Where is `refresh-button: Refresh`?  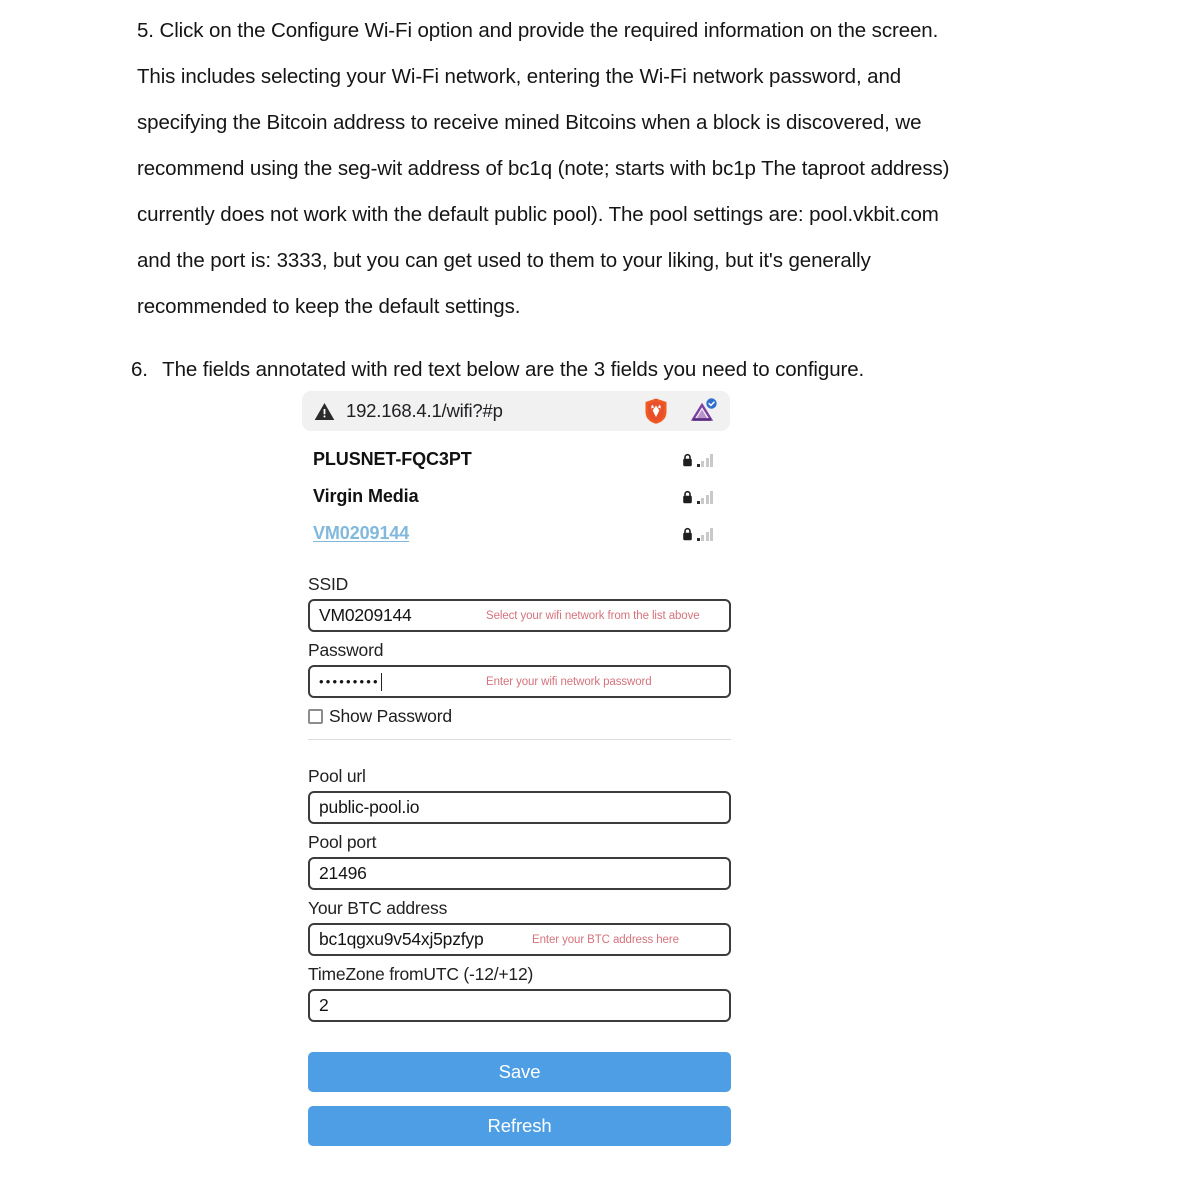
refresh-button: Refresh is located at coordinates (519, 1126).